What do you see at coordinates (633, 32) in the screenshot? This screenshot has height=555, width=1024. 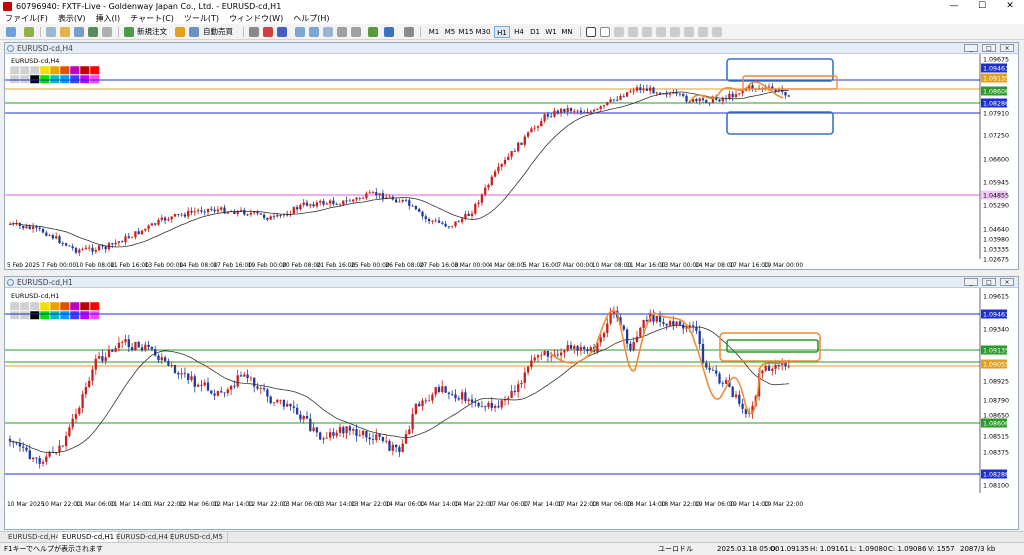 I see `horizontal-line-icon` at bounding box center [633, 32].